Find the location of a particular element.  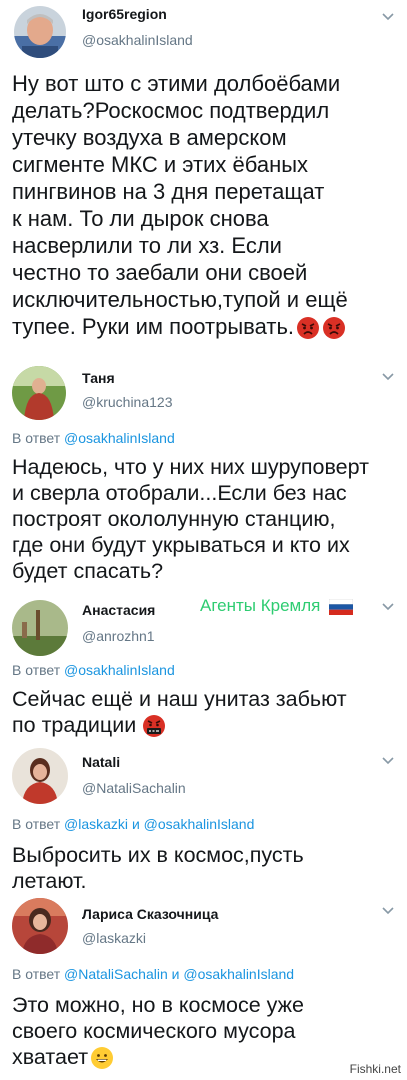

text-line: Сейчас ещё и наш унитаз забьют is located at coordinates (179, 699).